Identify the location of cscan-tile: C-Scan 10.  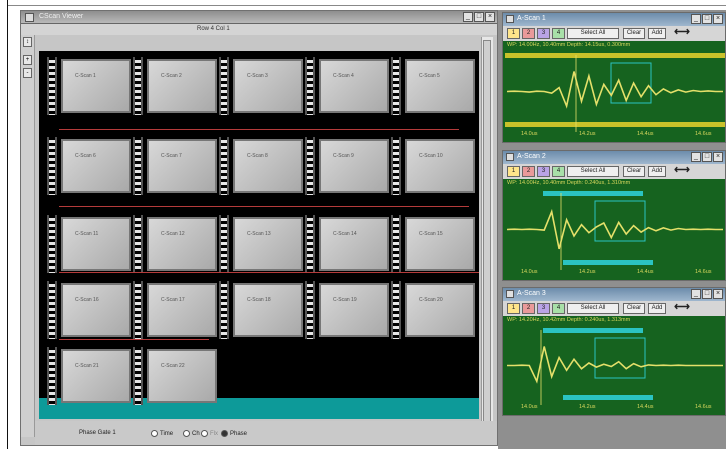
(440, 166).